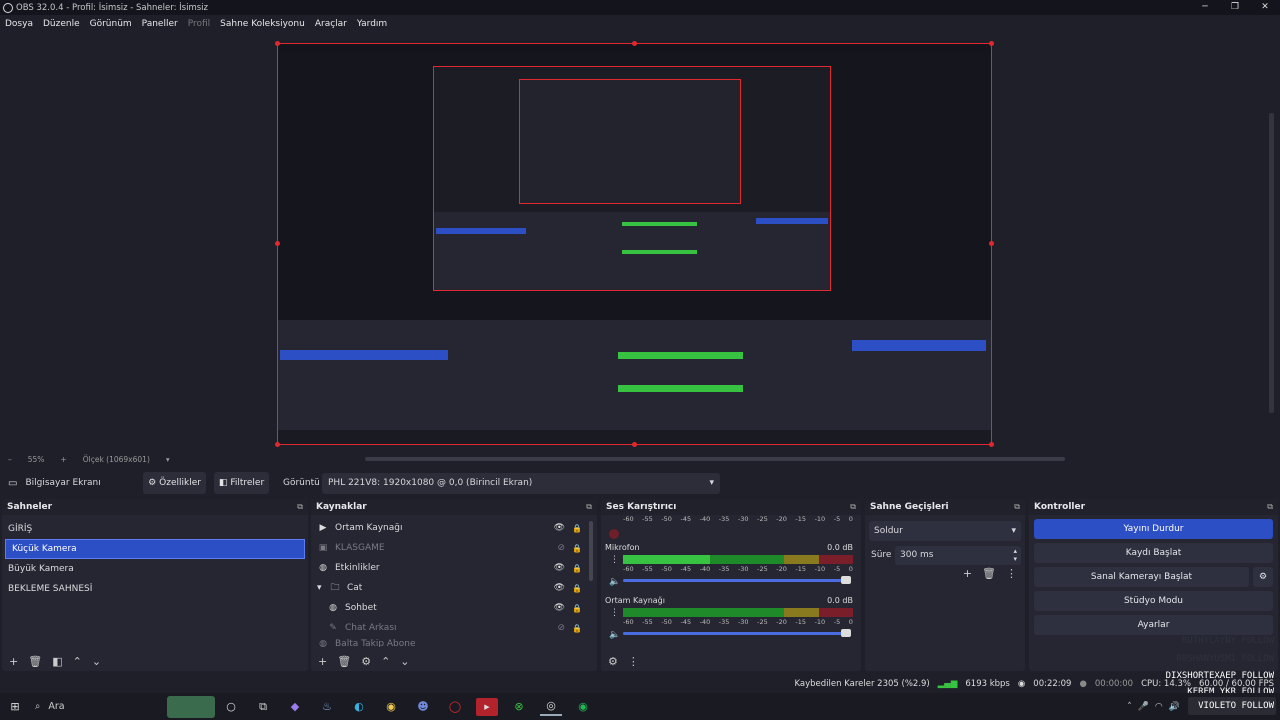 This screenshot has height=720, width=1280. I want to click on edge-icon: ◐, so click(359, 707).